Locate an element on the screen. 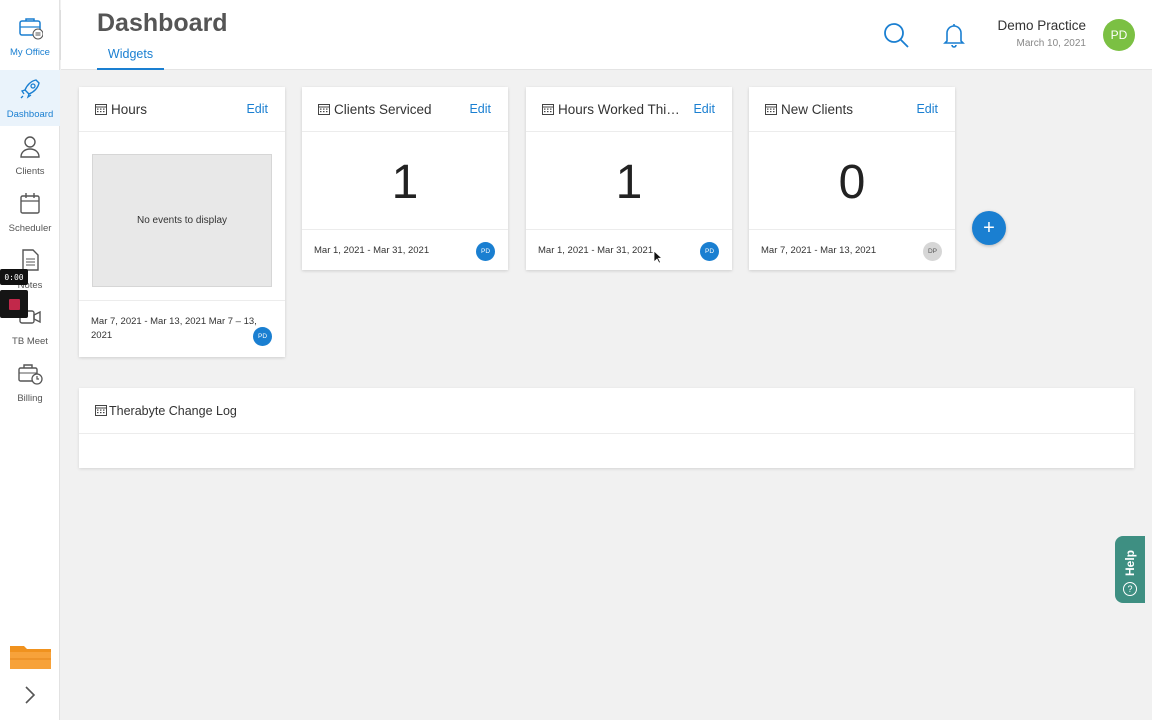 Image resolution: width=1152 pixels, height=720 pixels. widget-header: Clients Serviced Edit is located at coordinates (405, 109).